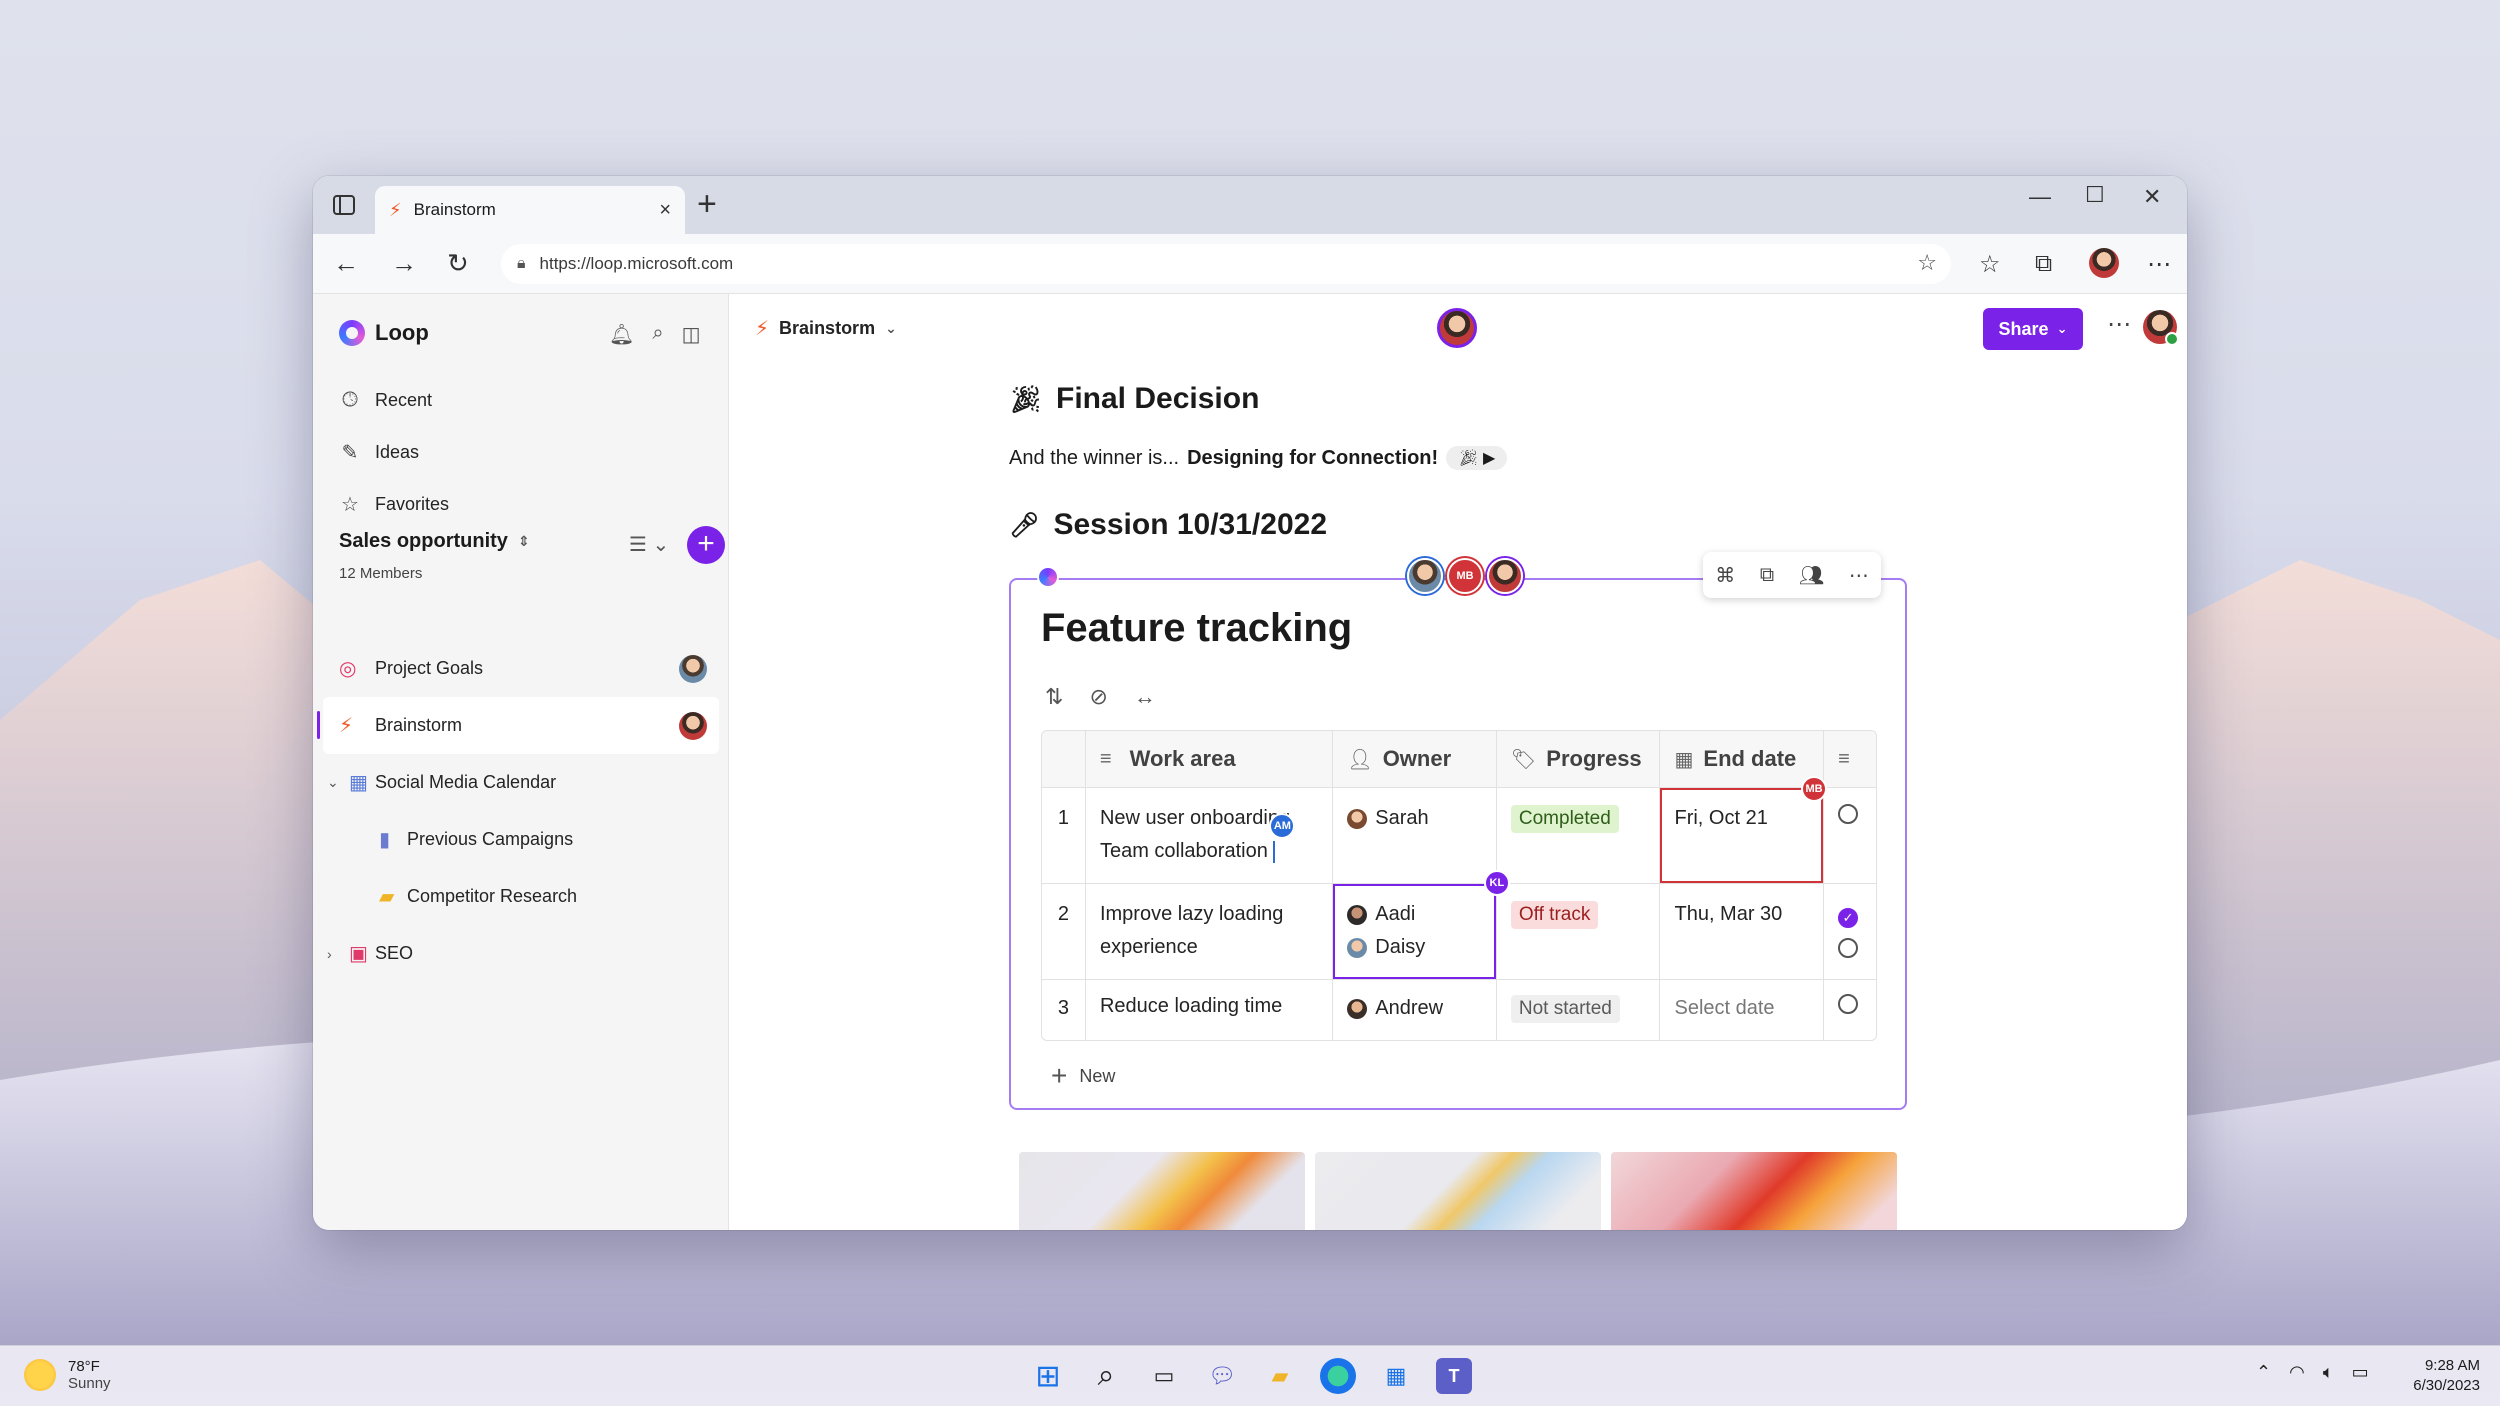 This screenshot has height=1406, width=2500. I want to click on add-favorite-icon: ☆, so click(1927, 263).